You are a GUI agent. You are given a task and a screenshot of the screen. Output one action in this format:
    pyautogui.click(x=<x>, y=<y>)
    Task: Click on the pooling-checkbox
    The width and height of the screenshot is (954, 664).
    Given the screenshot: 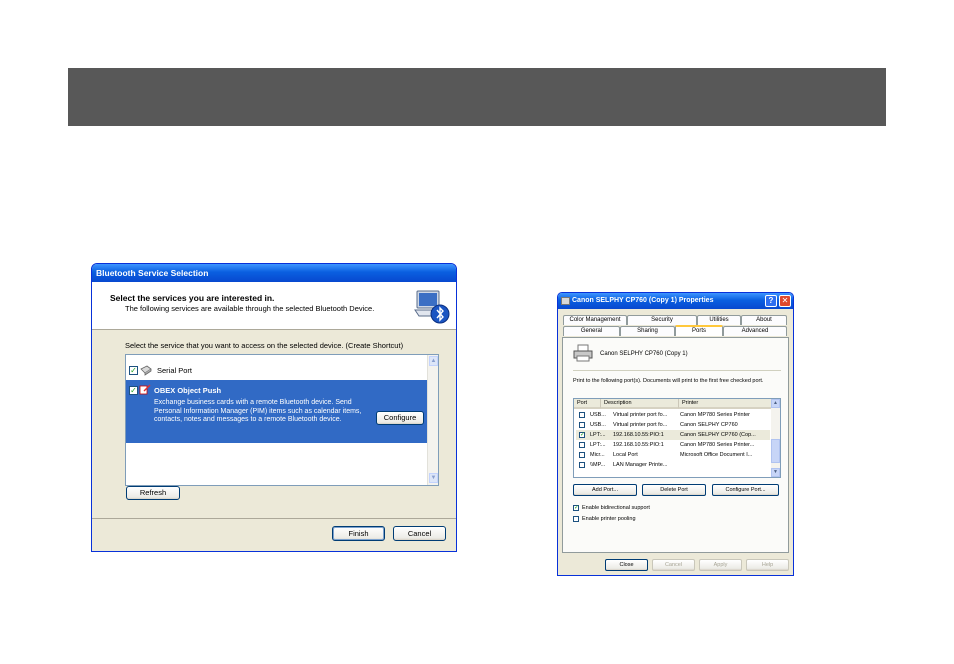 What is the action you would take?
    pyautogui.click(x=576, y=519)
    